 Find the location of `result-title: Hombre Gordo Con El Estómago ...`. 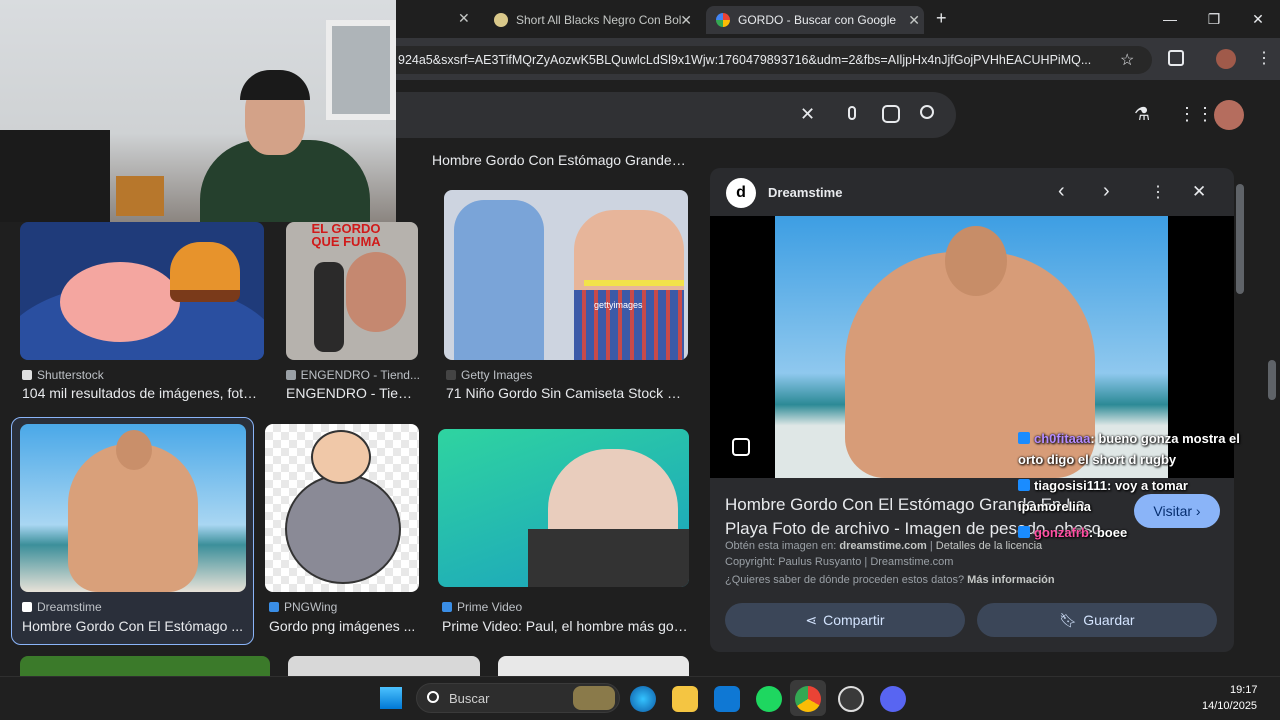

result-title: Hombre Gordo Con El Estómago ... is located at coordinates (133, 626).